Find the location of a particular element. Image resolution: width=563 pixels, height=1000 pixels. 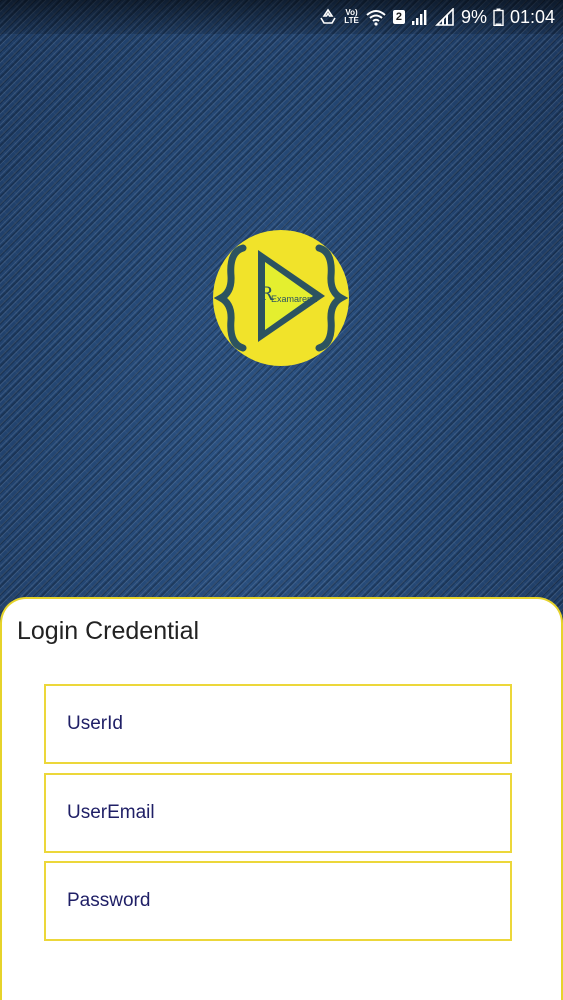

useremail-field is located at coordinates (278, 813).